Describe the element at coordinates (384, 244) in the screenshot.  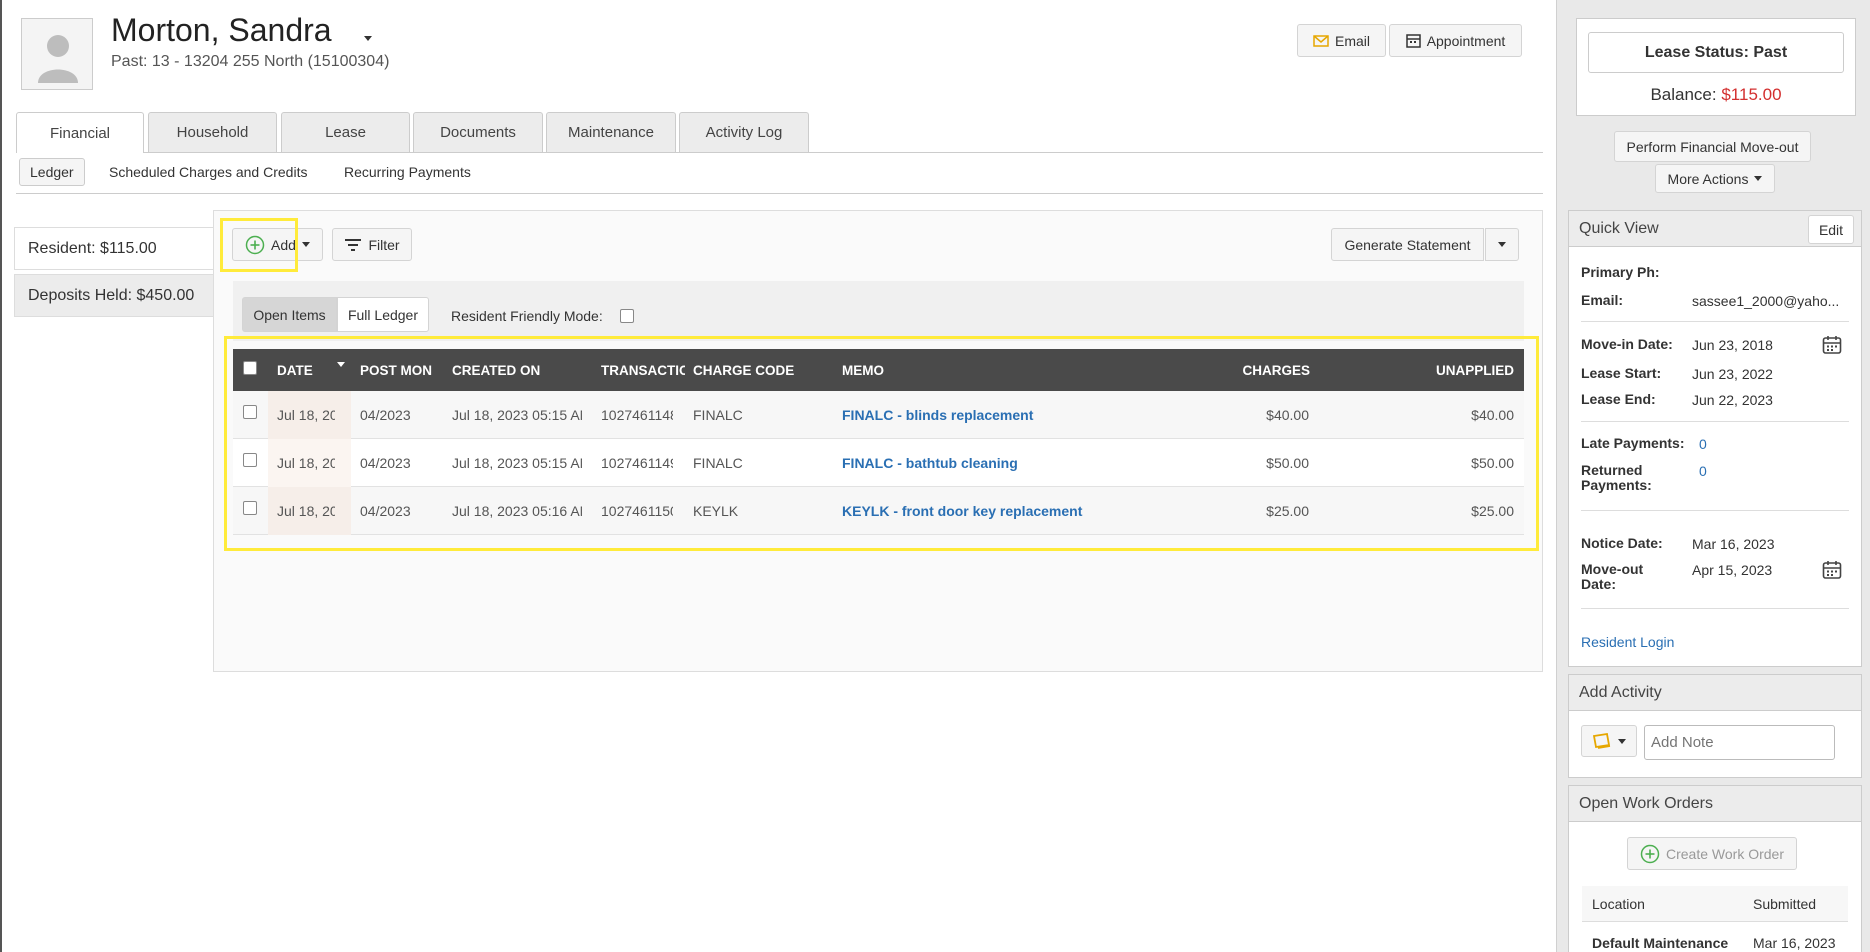
I see `filter-button-label: Filter` at that location.